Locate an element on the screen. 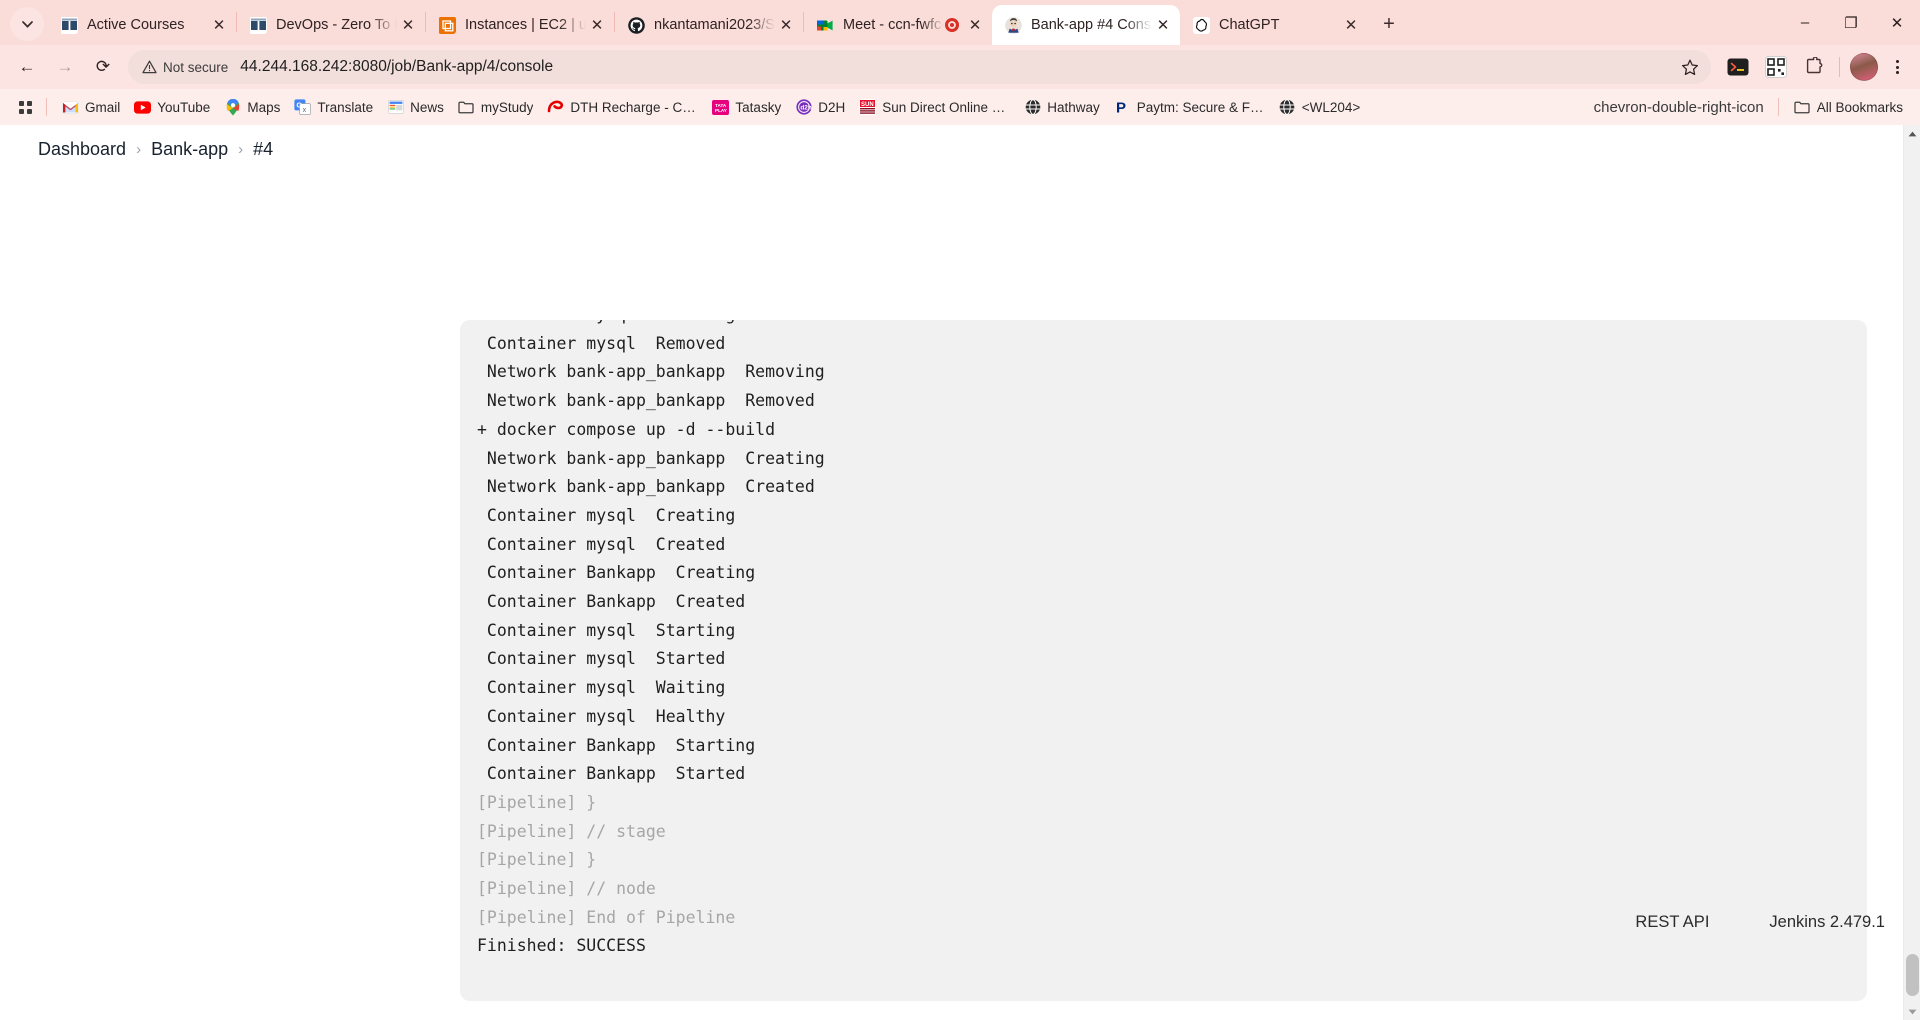 This screenshot has height=1020, width=1920. new-tab-button: + is located at coordinates (1389, 24).